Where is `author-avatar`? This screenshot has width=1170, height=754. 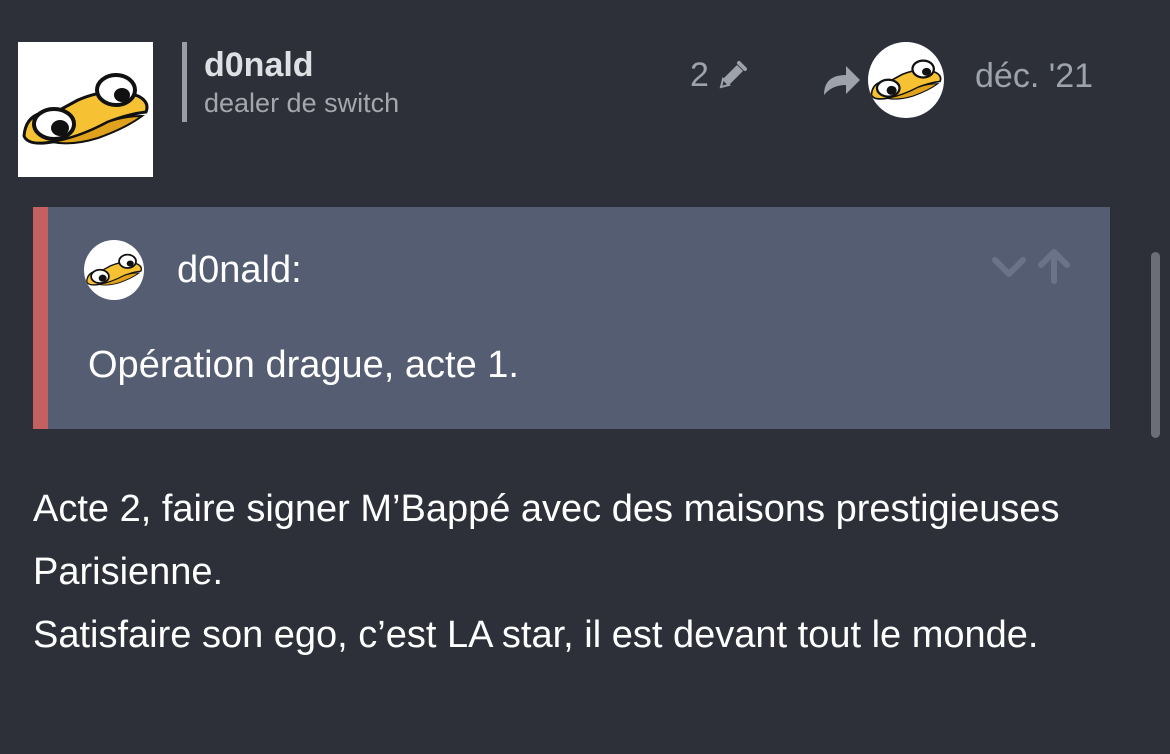 author-avatar is located at coordinates (85, 109).